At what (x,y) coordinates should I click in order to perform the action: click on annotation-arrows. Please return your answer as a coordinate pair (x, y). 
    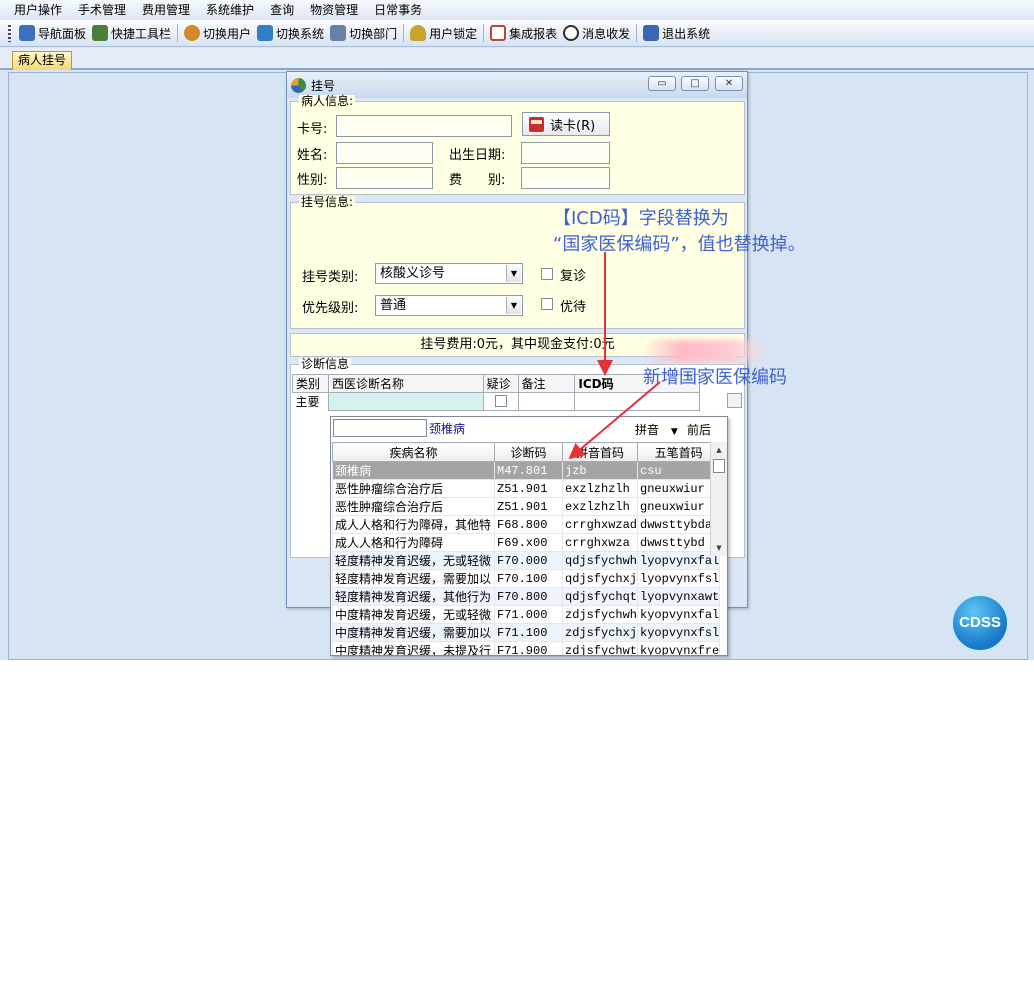
    Looking at the image, I should click on (614, 356).